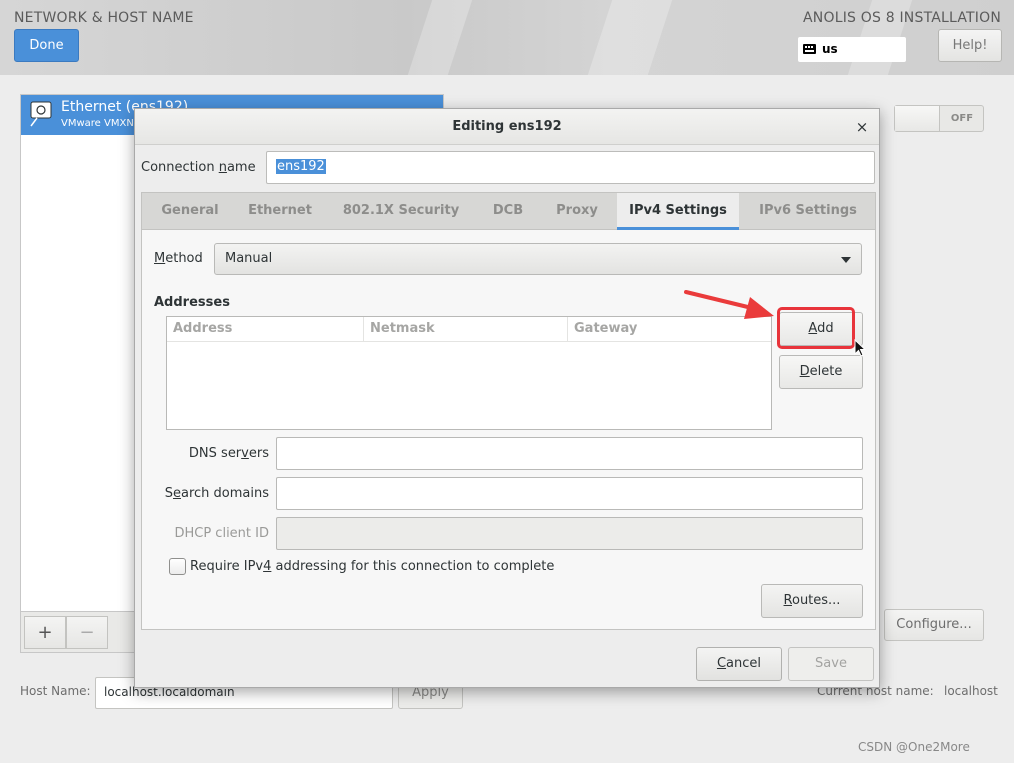  What do you see at coordinates (45, 632) in the screenshot?
I see `add-device-button: +` at bounding box center [45, 632].